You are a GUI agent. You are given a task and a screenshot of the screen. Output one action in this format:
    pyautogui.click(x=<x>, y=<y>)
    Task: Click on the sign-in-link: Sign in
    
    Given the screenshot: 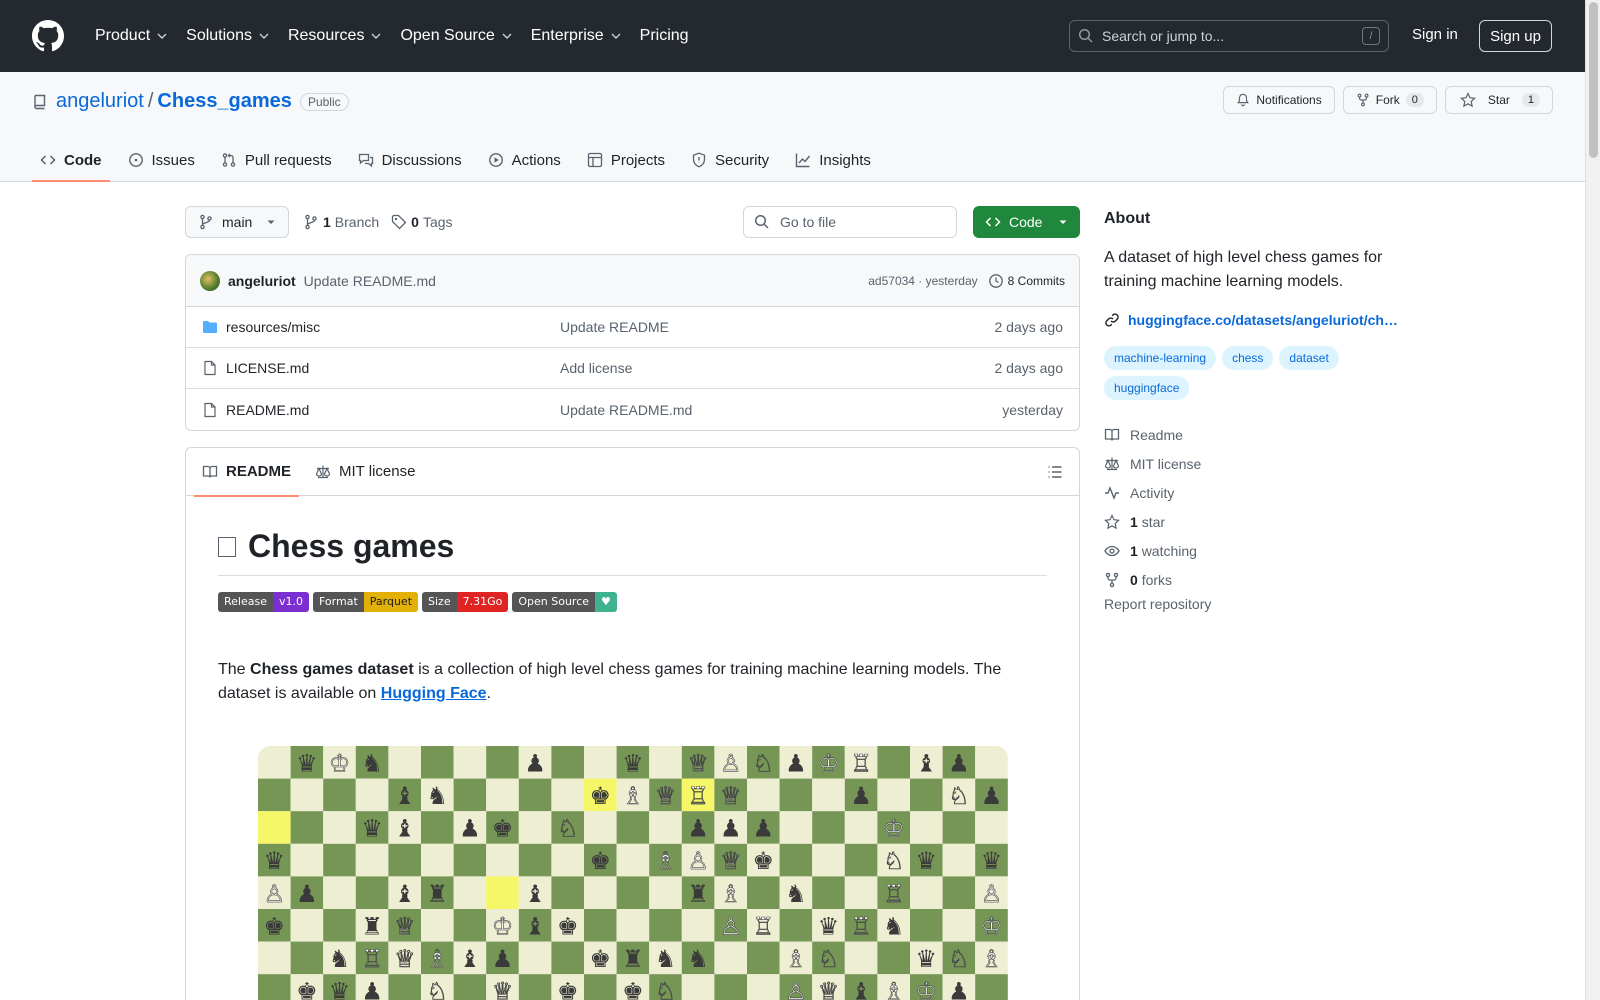 What is the action you would take?
    pyautogui.click(x=1435, y=34)
    